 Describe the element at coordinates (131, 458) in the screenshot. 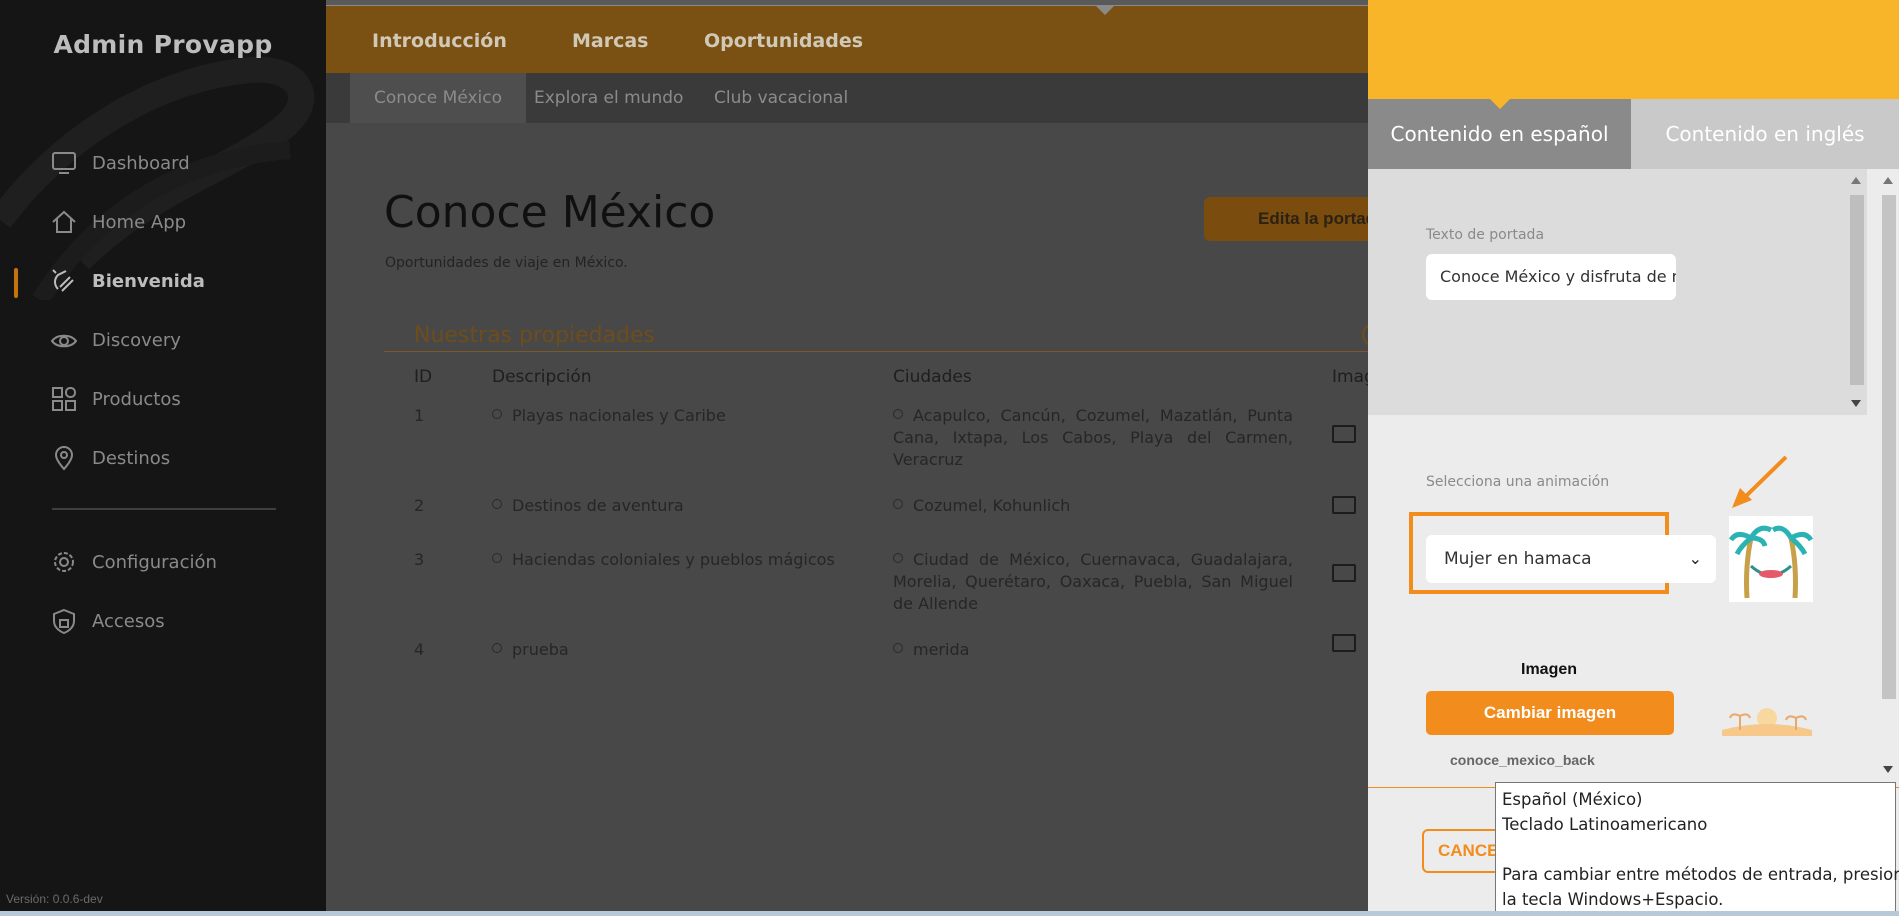

I see `sidebar-item-label: Destinos` at that location.